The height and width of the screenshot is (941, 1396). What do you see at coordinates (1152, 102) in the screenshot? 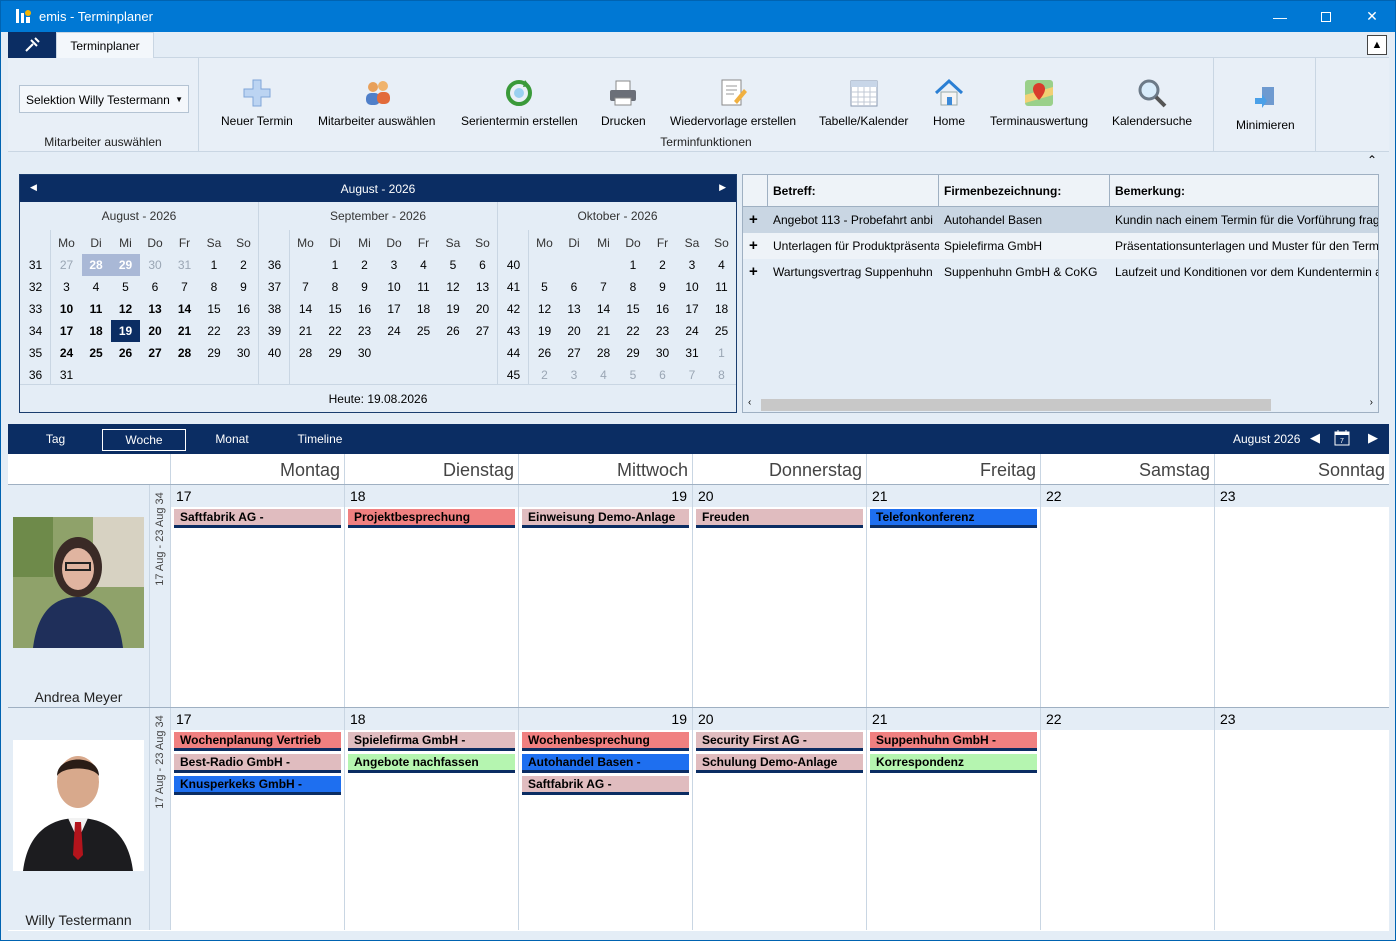
I see `calendar-search-button: Kalendersuche` at bounding box center [1152, 102].